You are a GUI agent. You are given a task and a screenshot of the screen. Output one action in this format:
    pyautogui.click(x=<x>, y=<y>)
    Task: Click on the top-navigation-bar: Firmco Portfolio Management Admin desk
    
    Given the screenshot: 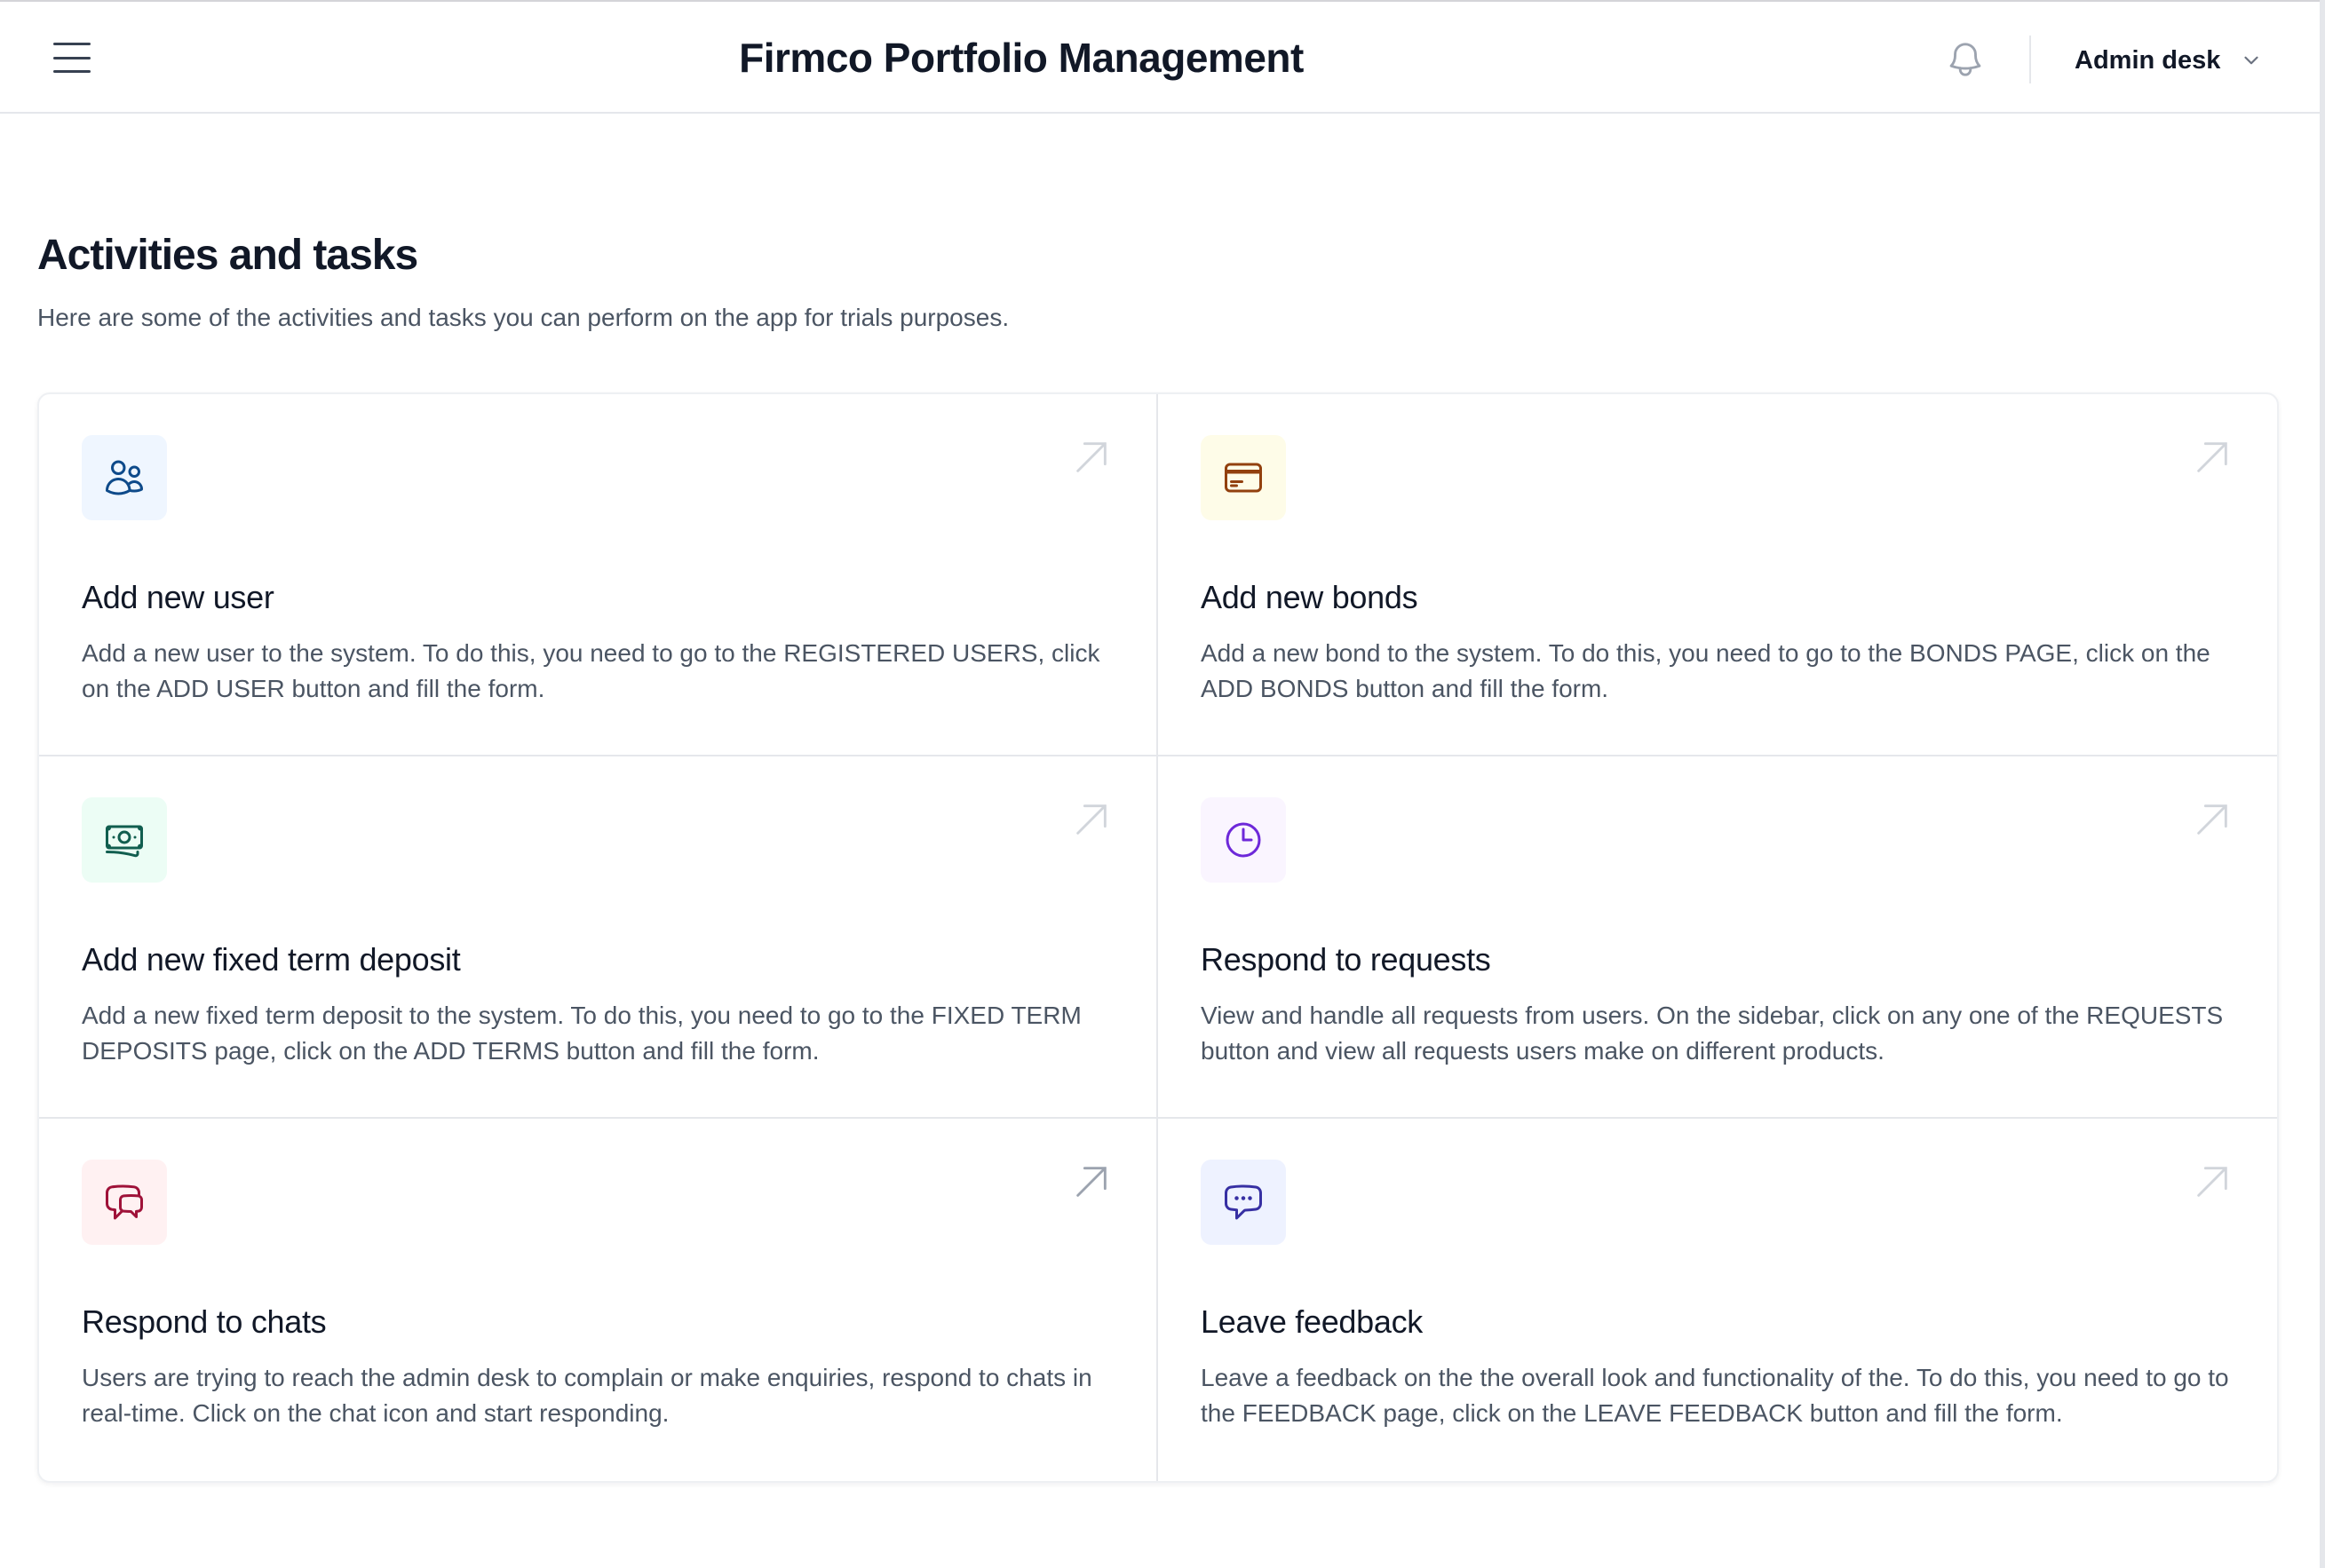 What is the action you would take?
    pyautogui.click(x=1162, y=57)
    